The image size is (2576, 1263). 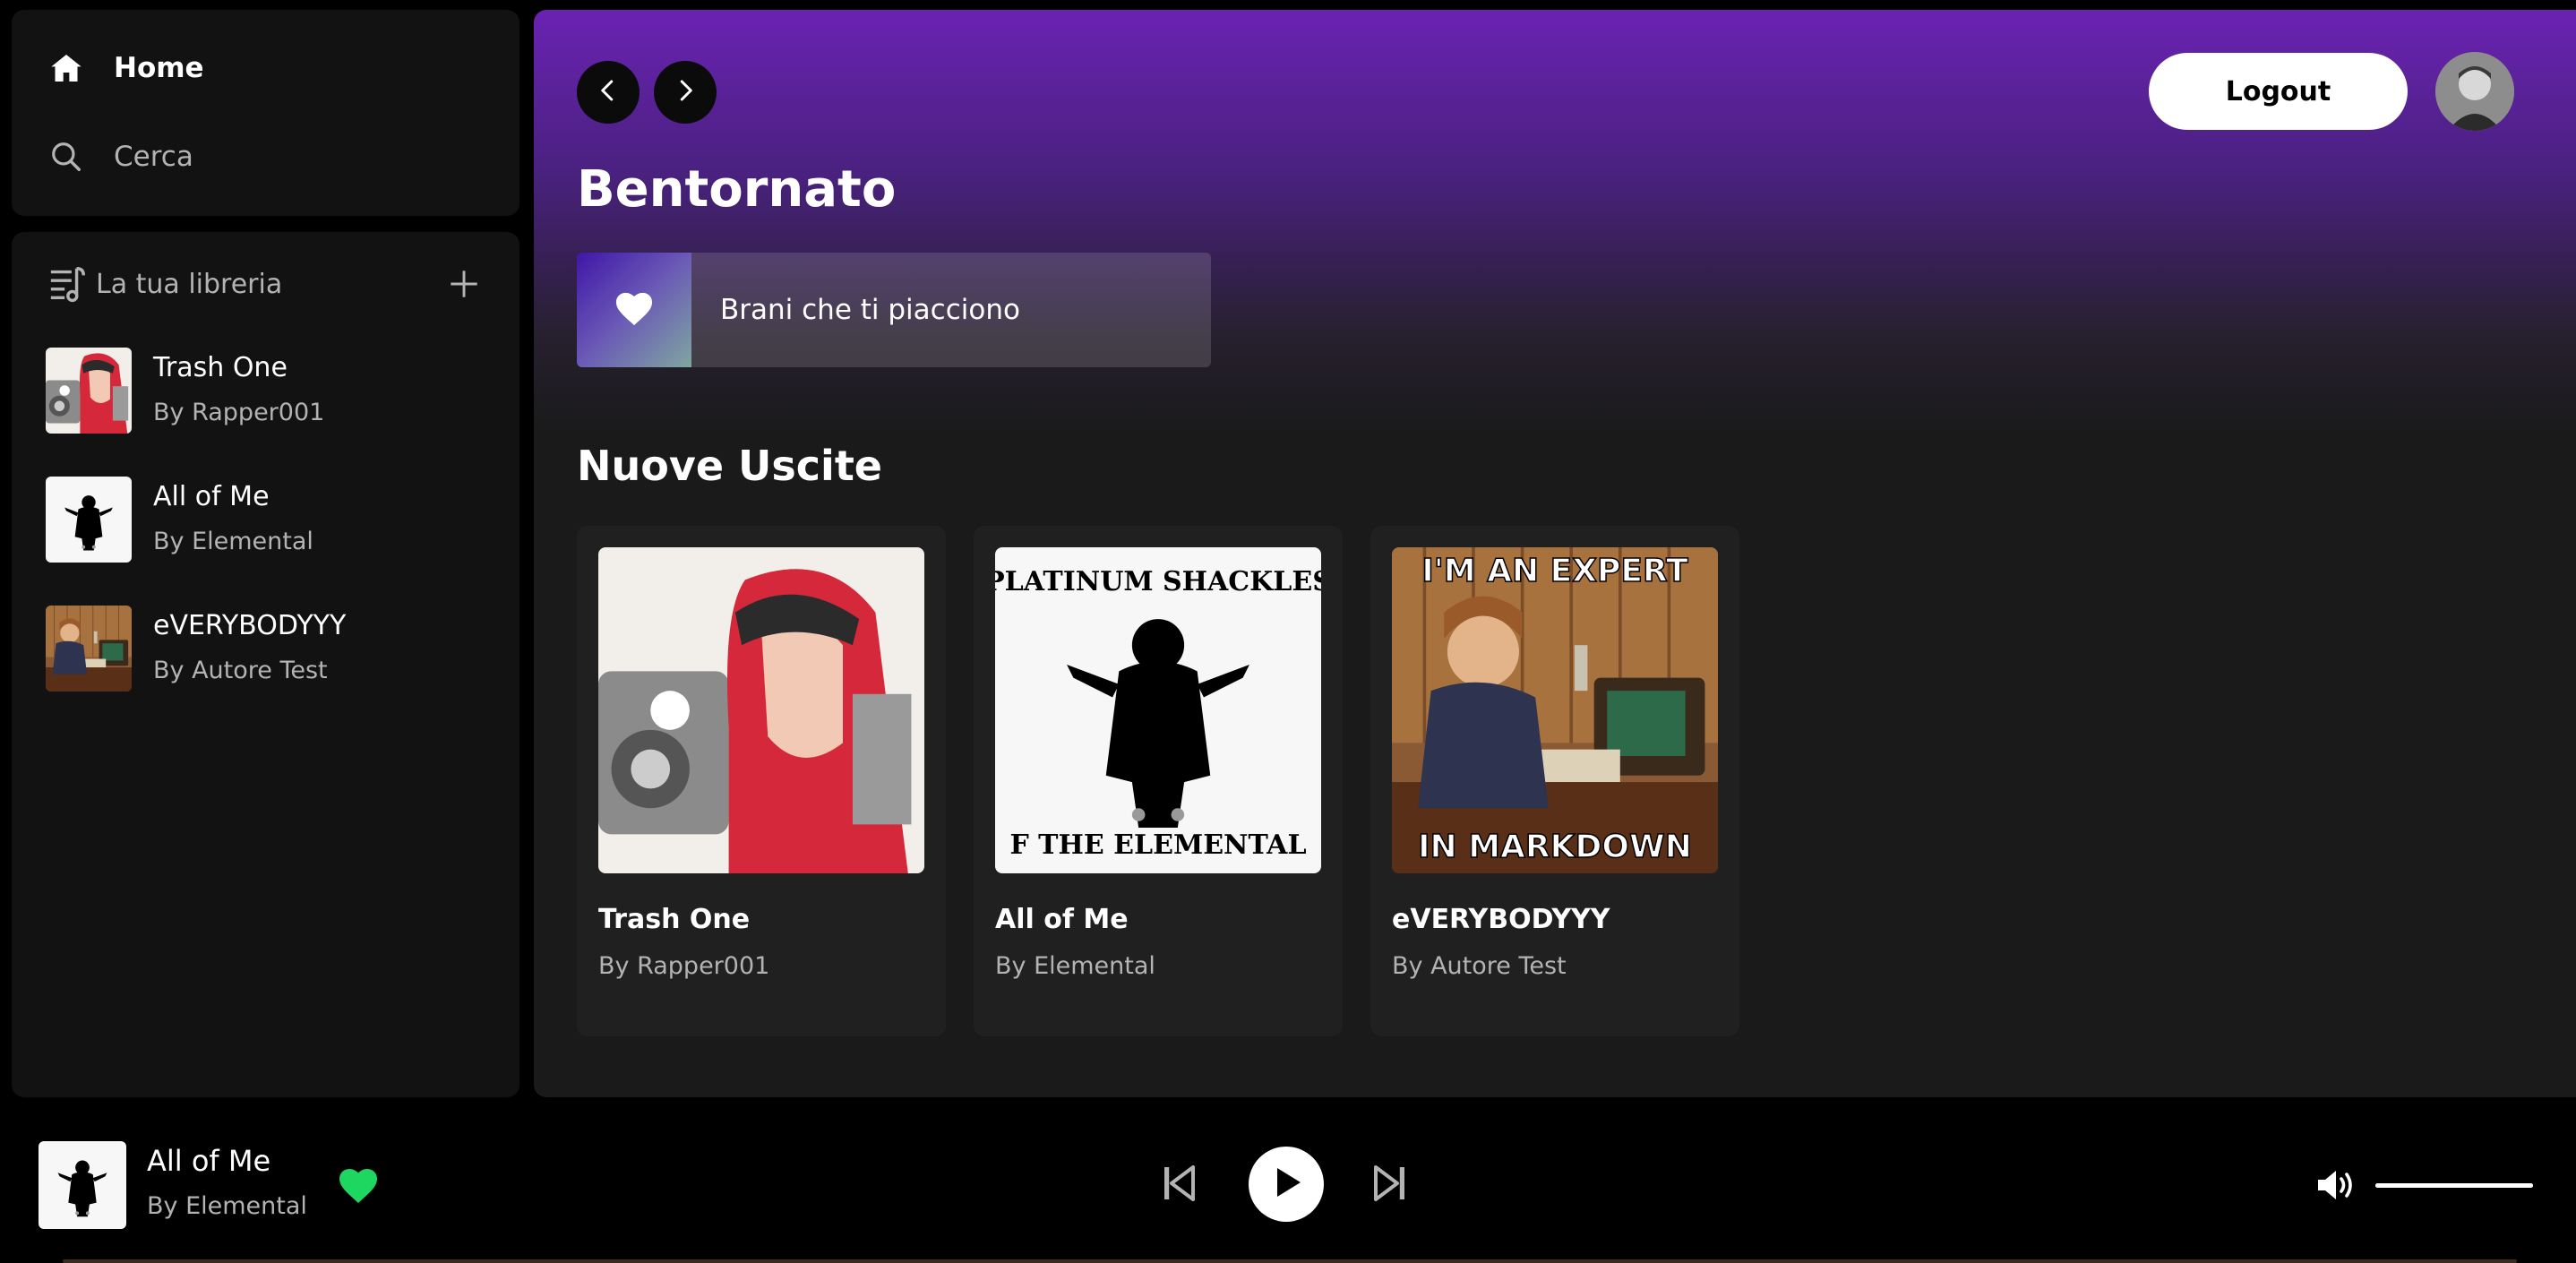 I want to click on volume-slider, so click(x=2454, y=1185).